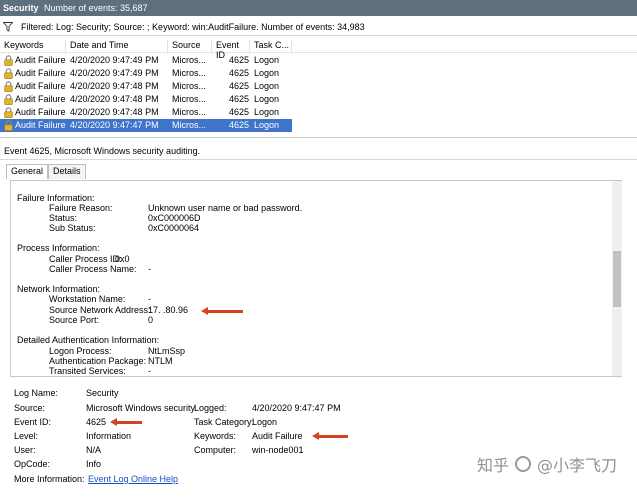 The image size is (637, 500). What do you see at coordinates (80, 351) in the screenshot?
I see `logon-process-label: Logon Process:` at bounding box center [80, 351].